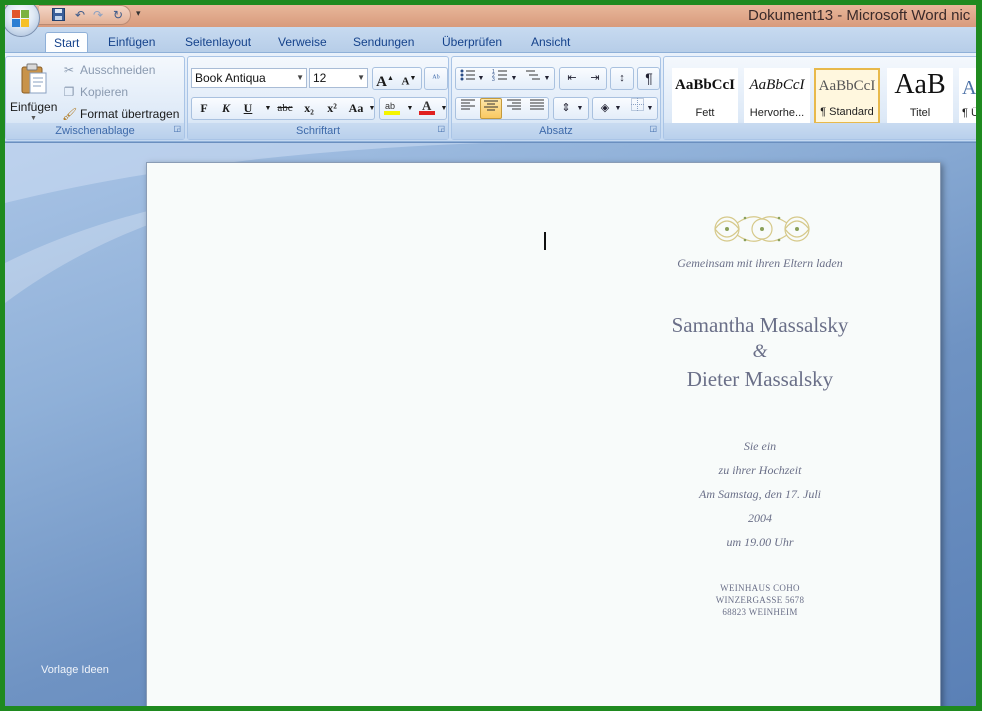 The height and width of the screenshot is (711, 982). I want to click on invite-line-5: um 19.00 Uhr, so click(760, 542).